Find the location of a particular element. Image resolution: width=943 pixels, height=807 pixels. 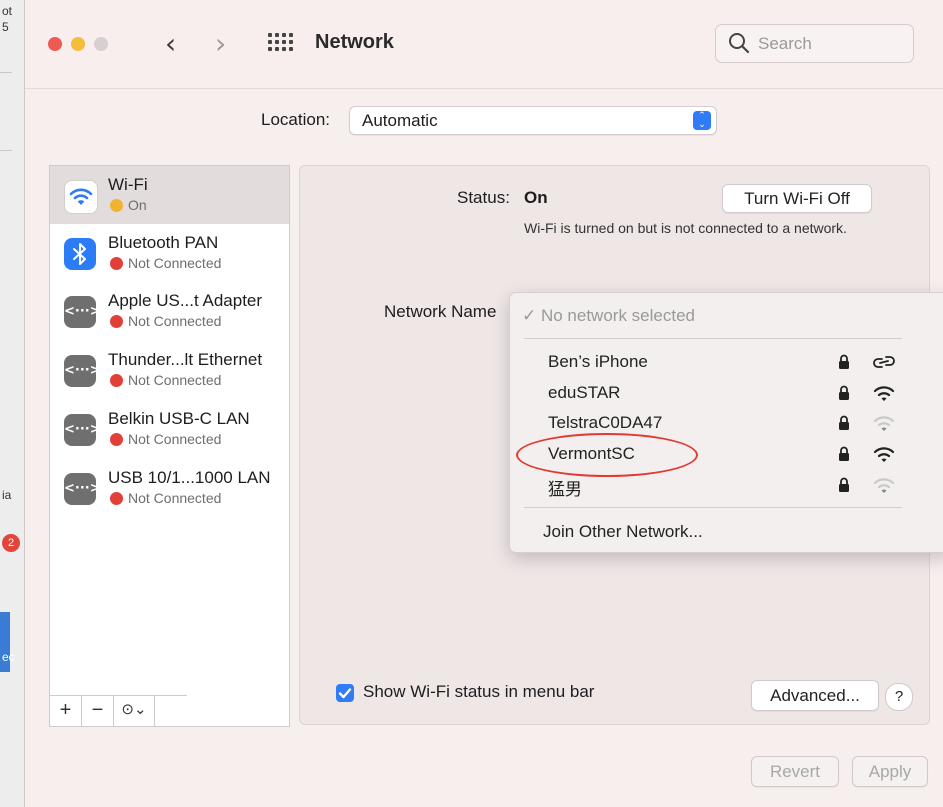

service-item-usb-lan: <···> USB 10/1...1000 LAN Not Connected is located at coordinates (169, 488).